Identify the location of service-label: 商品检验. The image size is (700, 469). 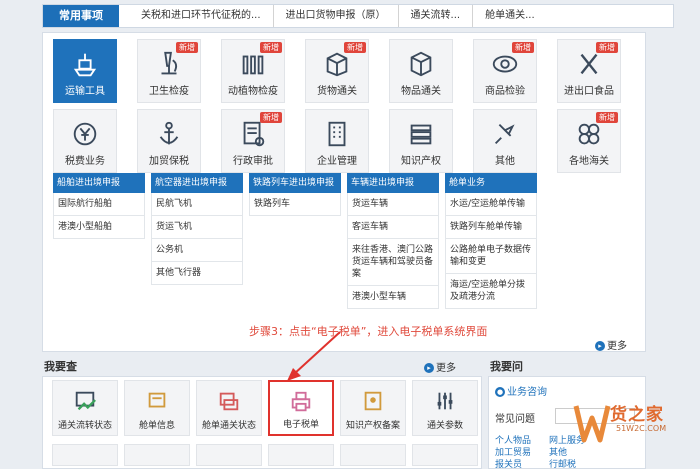
(505, 91).